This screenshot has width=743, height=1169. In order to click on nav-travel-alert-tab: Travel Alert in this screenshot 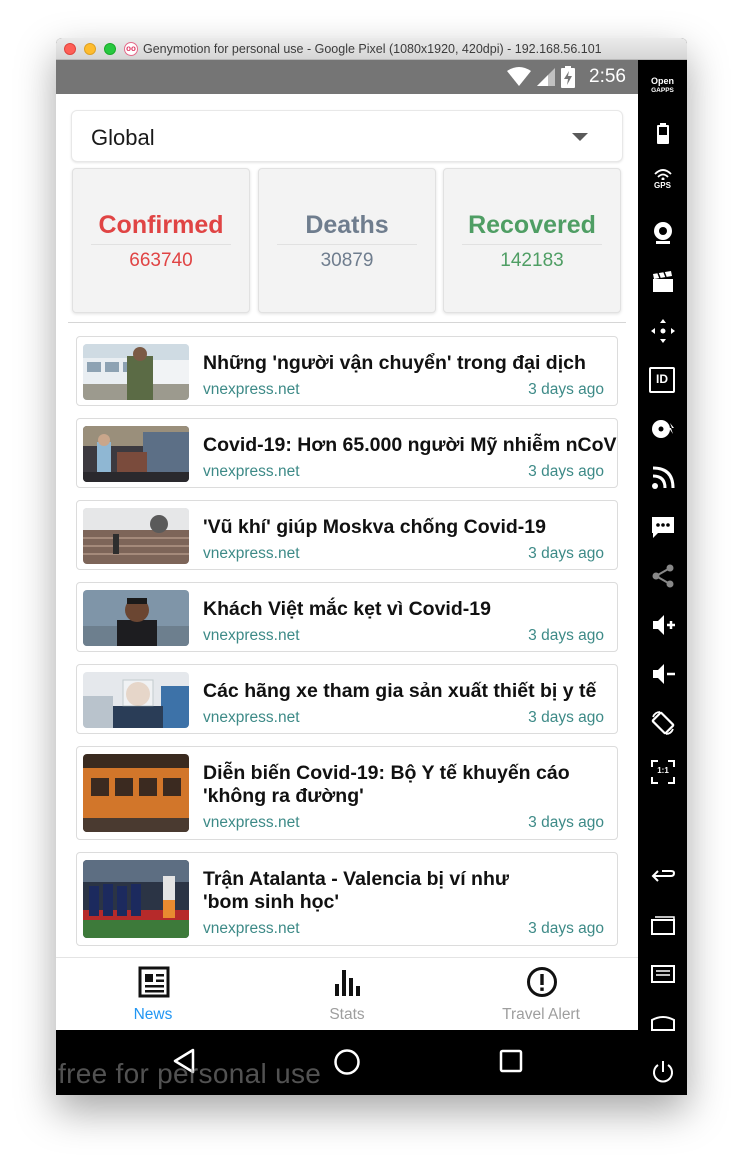, I will do `click(541, 994)`.